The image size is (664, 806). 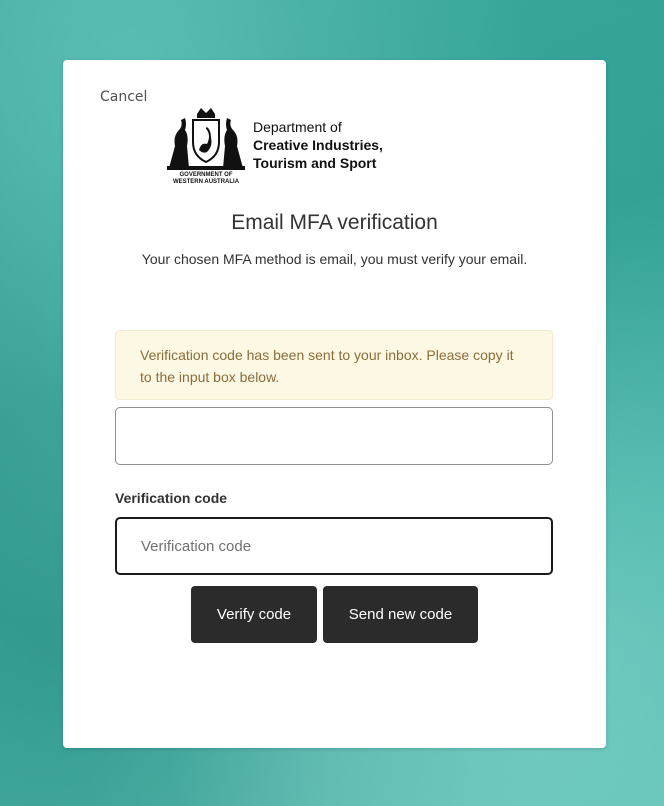 What do you see at coordinates (334, 546) in the screenshot?
I see `verification-code-input` at bounding box center [334, 546].